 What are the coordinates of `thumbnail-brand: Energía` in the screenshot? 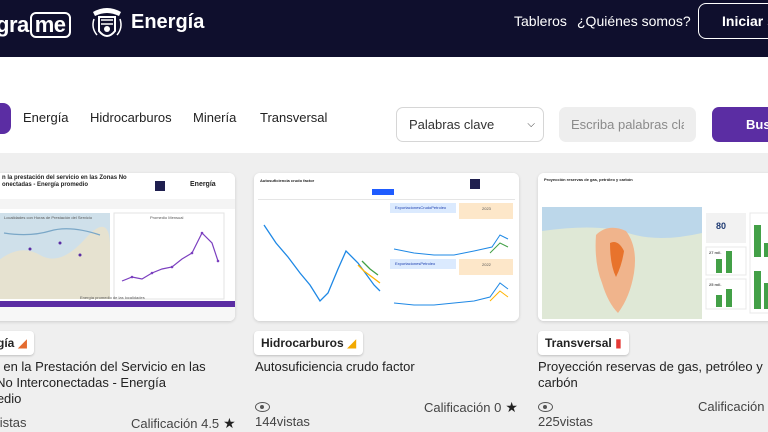 It's located at (203, 184).